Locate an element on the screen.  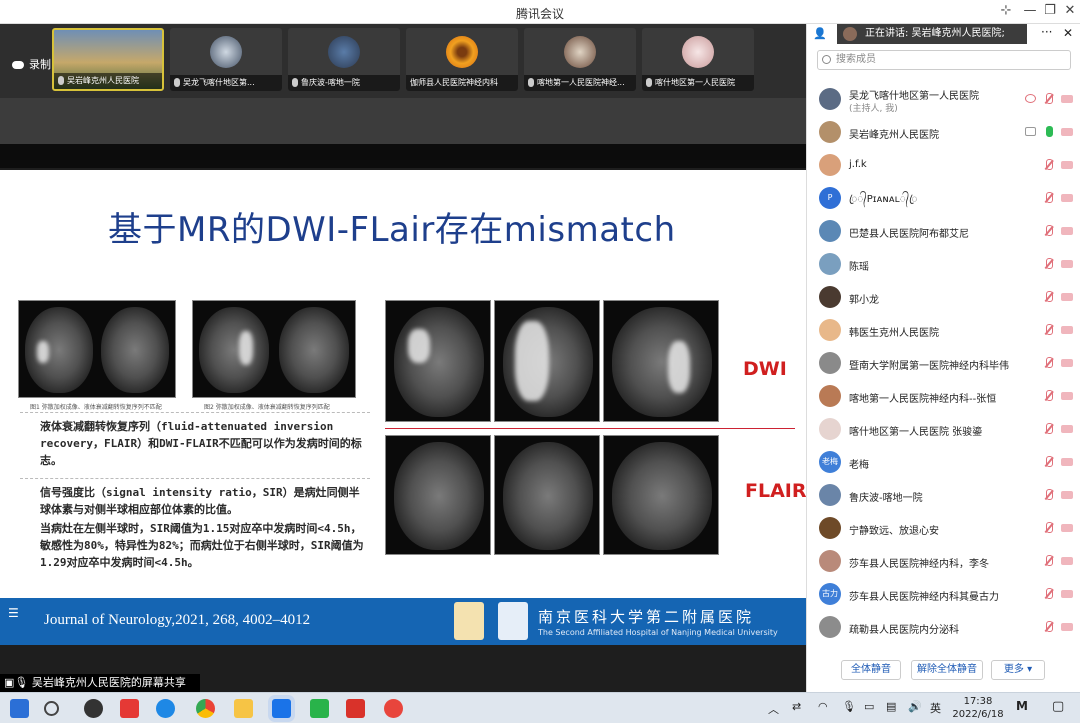
pin-icon: ⊹ is located at coordinates (1006, 10).